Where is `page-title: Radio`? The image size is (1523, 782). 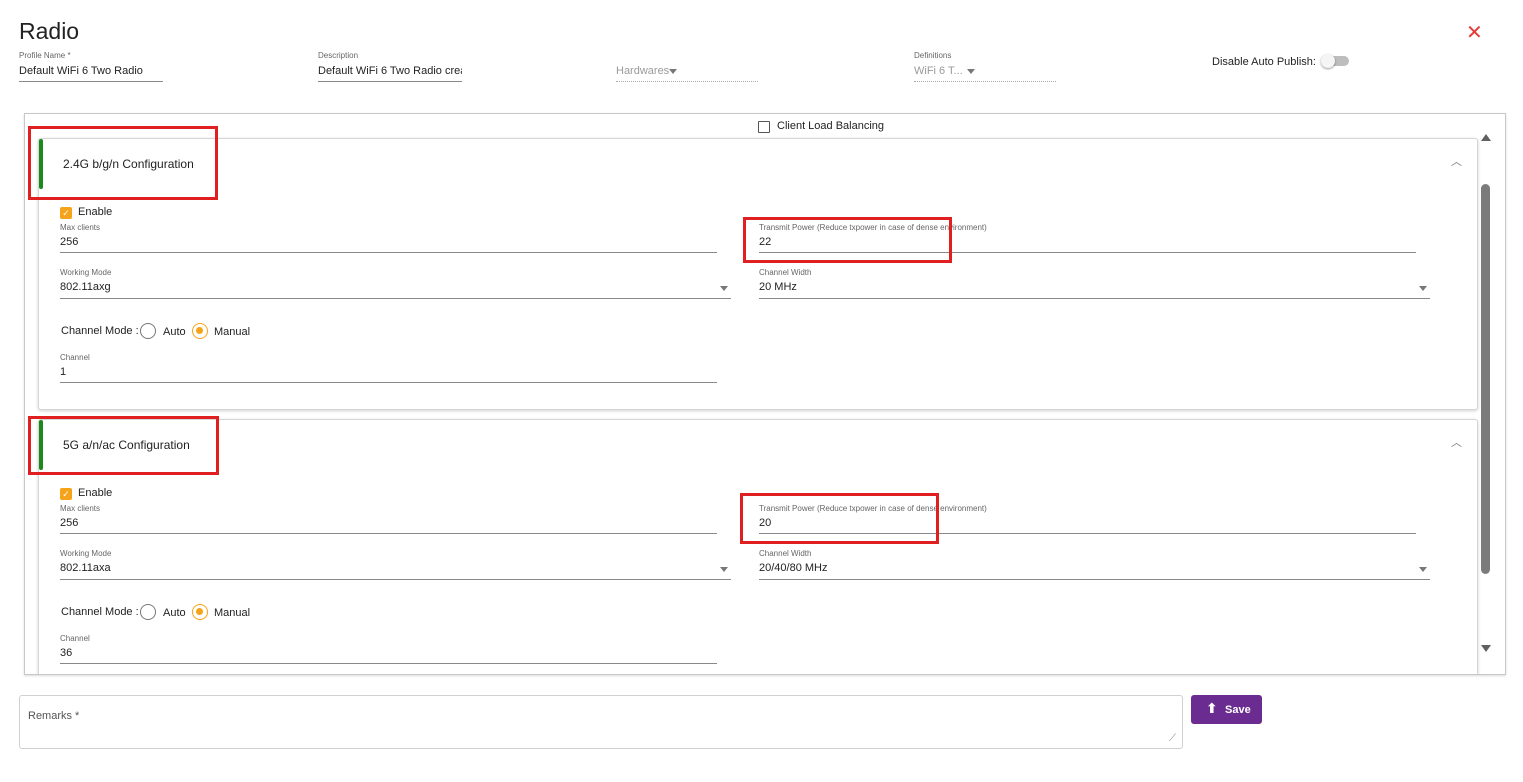
page-title: Radio is located at coordinates (49, 31).